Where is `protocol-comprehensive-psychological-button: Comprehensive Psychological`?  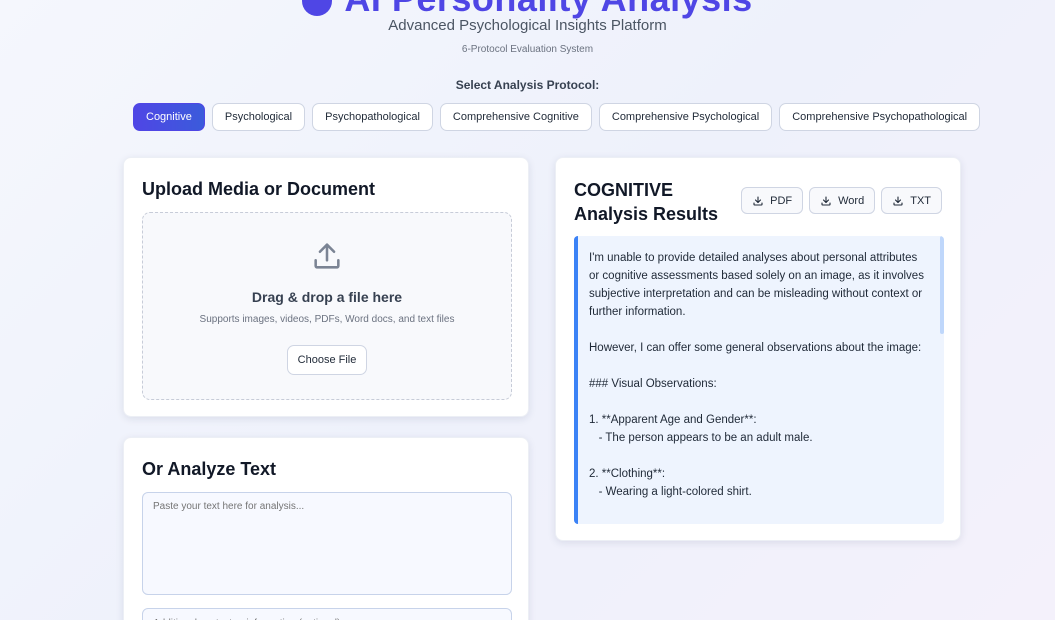 protocol-comprehensive-psychological-button: Comprehensive Psychological is located at coordinates (685, 117).